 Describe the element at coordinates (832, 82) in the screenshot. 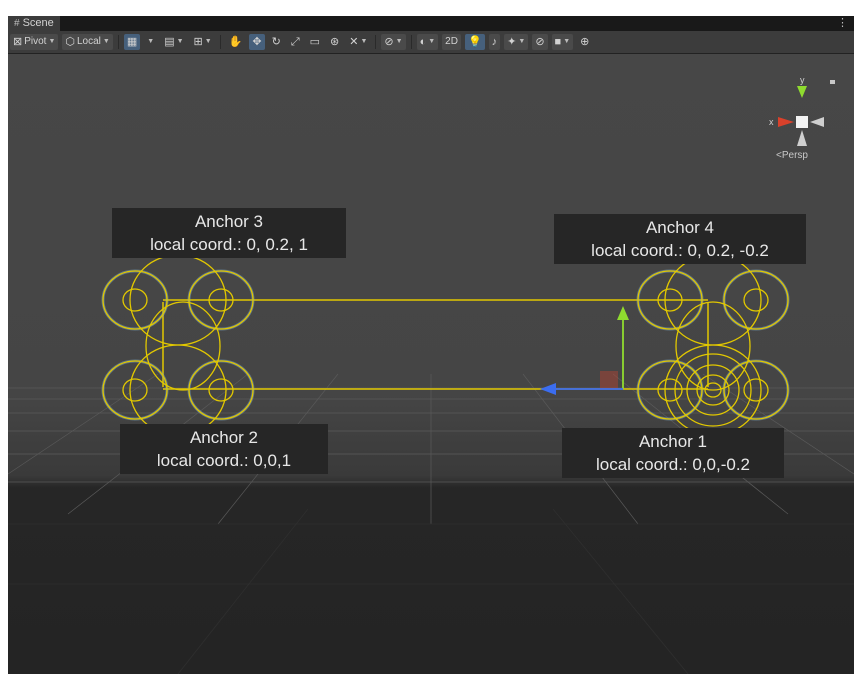

I see `lock-icon` at that location.